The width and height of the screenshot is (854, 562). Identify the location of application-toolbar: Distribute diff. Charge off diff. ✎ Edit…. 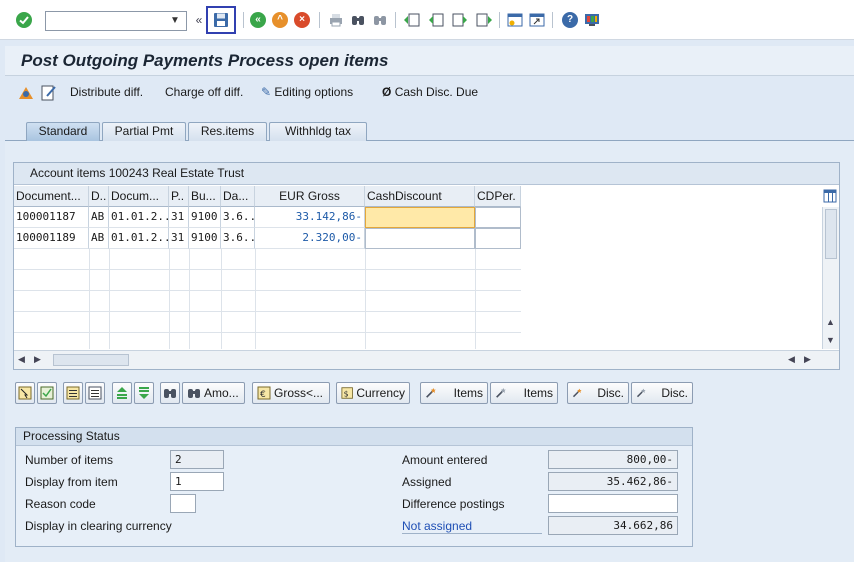
(429, 94).